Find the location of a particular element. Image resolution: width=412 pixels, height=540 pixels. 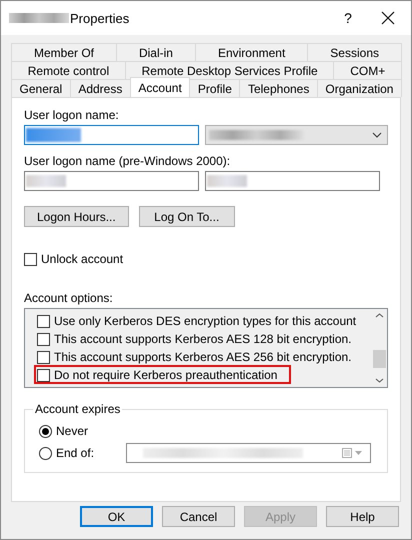

radio-label: End of: is located at coordinates (76, 453).